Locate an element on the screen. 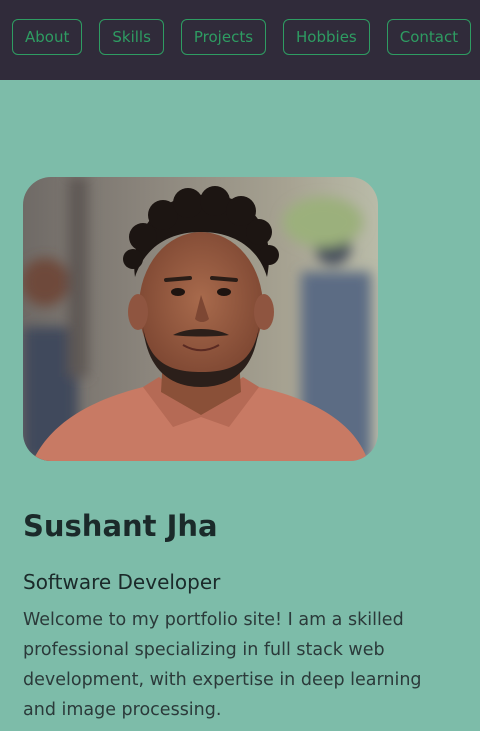 This screenshot has height=731, width=480. nav-link-projects: Projects is located at coordinates (223, 37).